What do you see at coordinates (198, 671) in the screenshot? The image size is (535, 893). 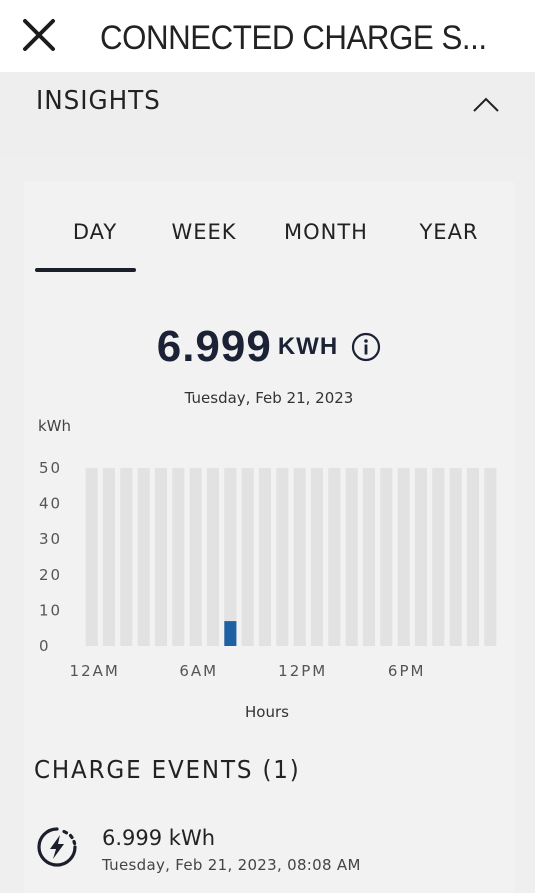 I see `x-tick-label: 6AM` at bounding box center [198, 671].